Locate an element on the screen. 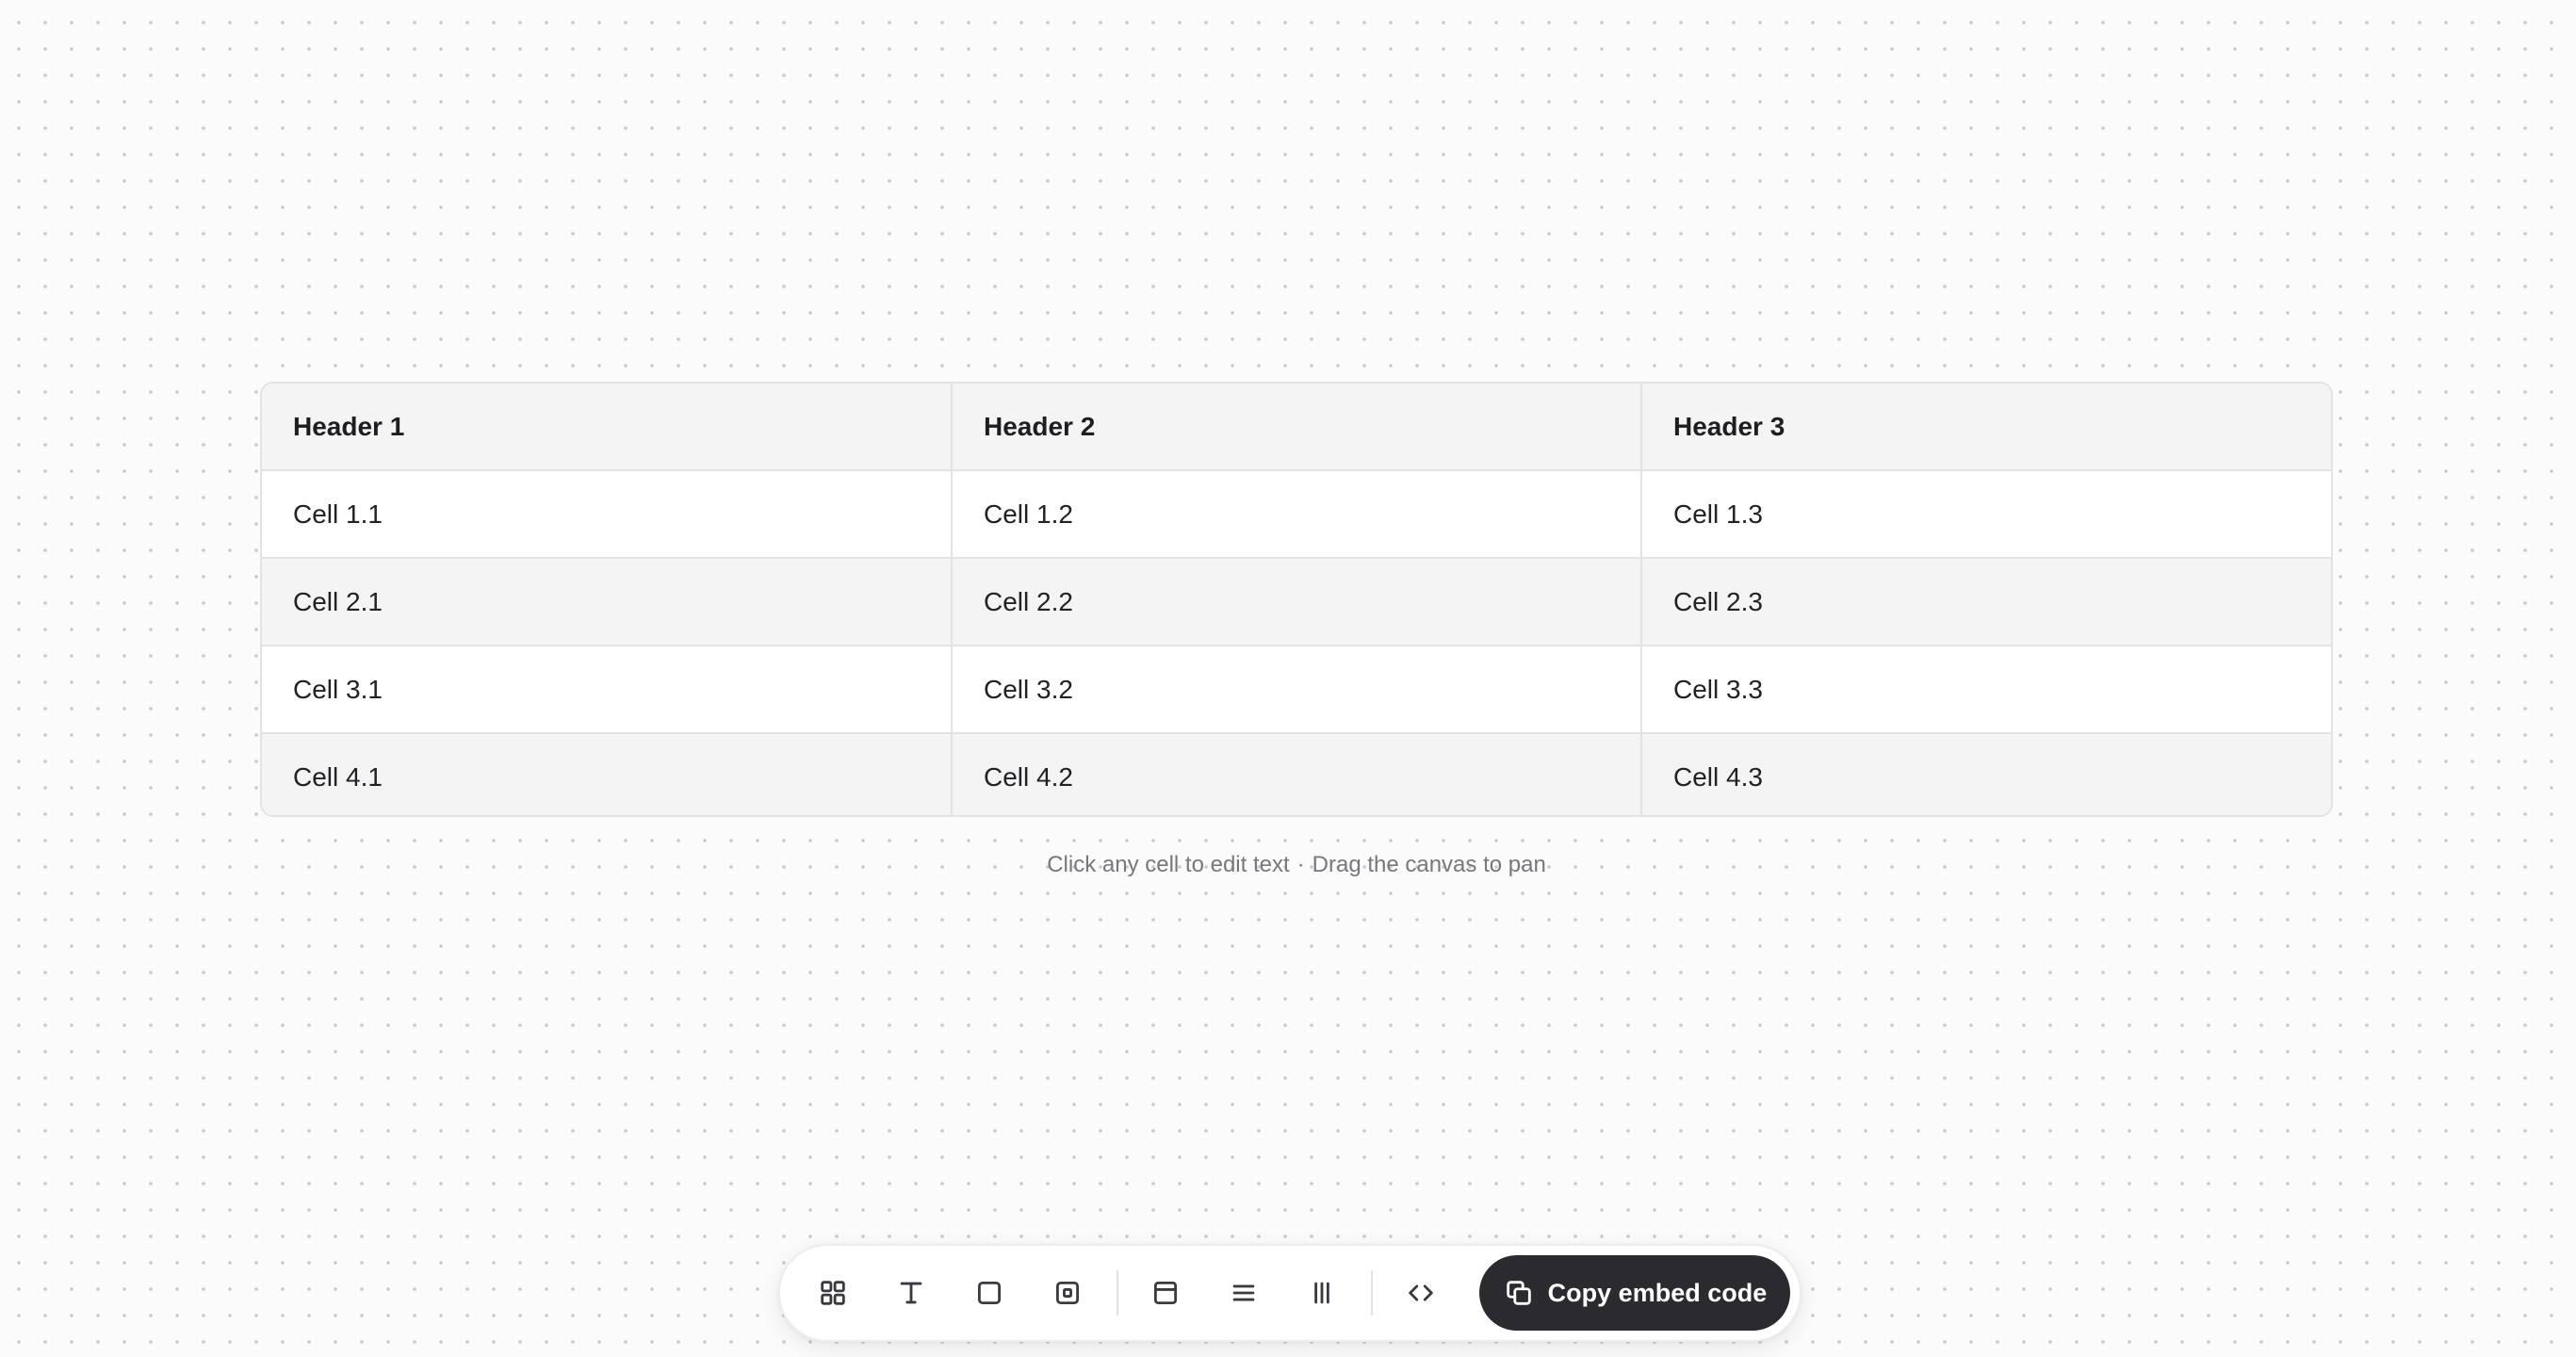 This screenshot has width=2576, height=1357. columns-icon is located at coordinates (1321, 1293).